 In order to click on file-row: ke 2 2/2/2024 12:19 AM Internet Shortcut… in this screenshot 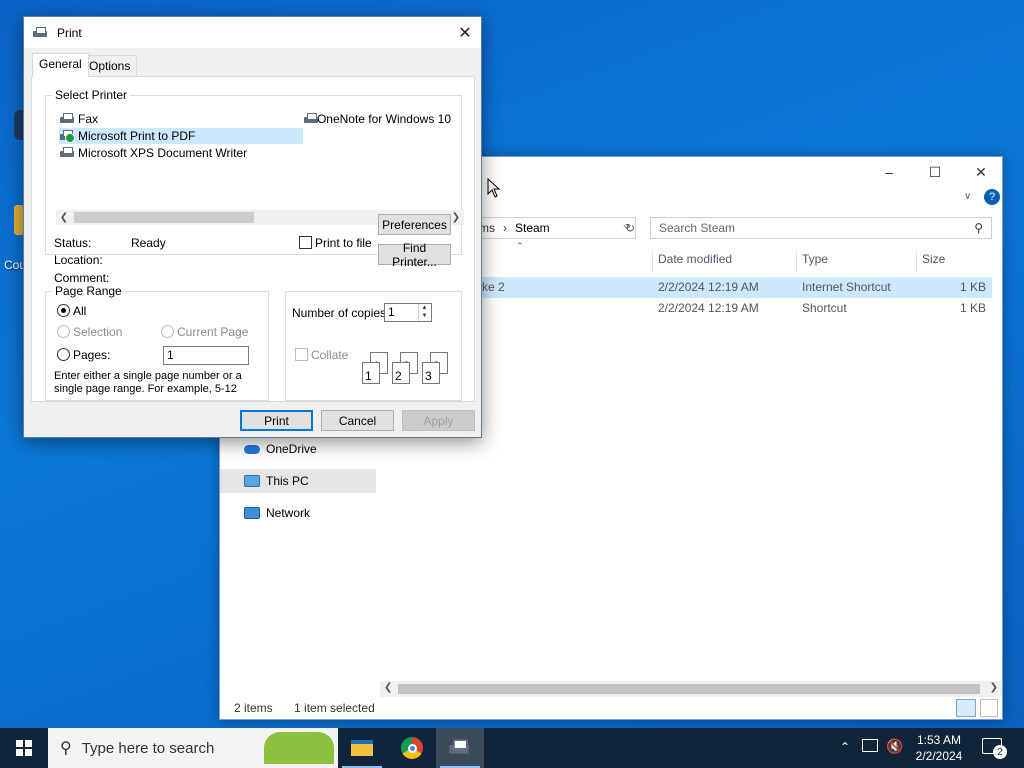, I will do `click(737, 287)`.